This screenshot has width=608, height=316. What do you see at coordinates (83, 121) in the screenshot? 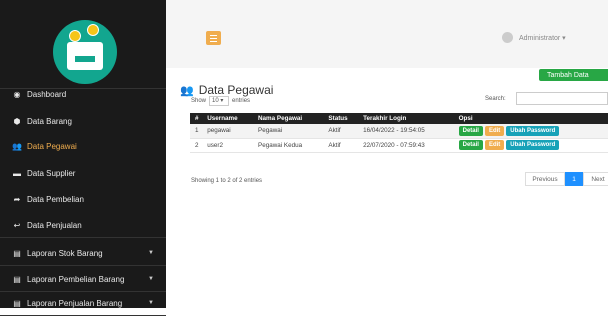
I see `sidebar-item-data-barang: ⬢ Data Barang` at bounding box center [83, 121].